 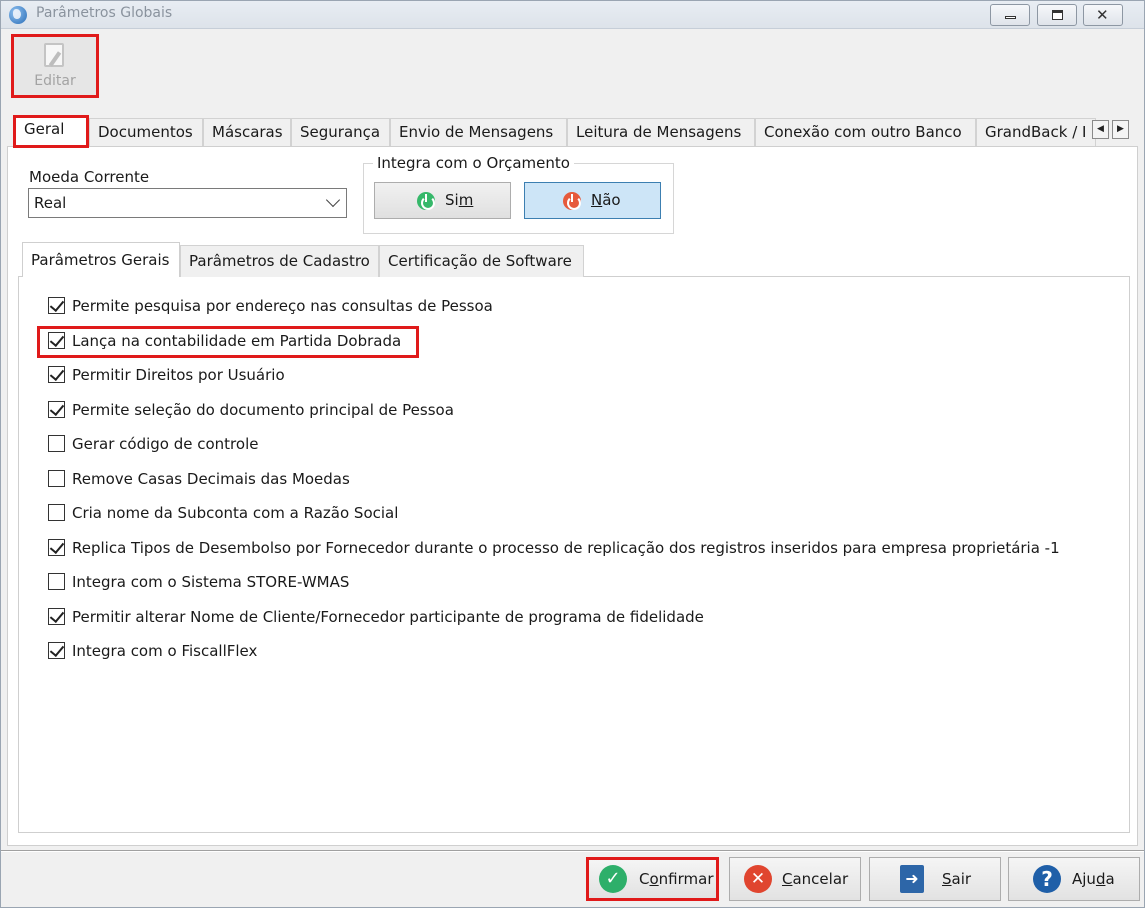 What do you see at coordinates (247, 132) in the screenshot?
I see `tab-mascaras: Máscaras` at bounding box center [247, 132].